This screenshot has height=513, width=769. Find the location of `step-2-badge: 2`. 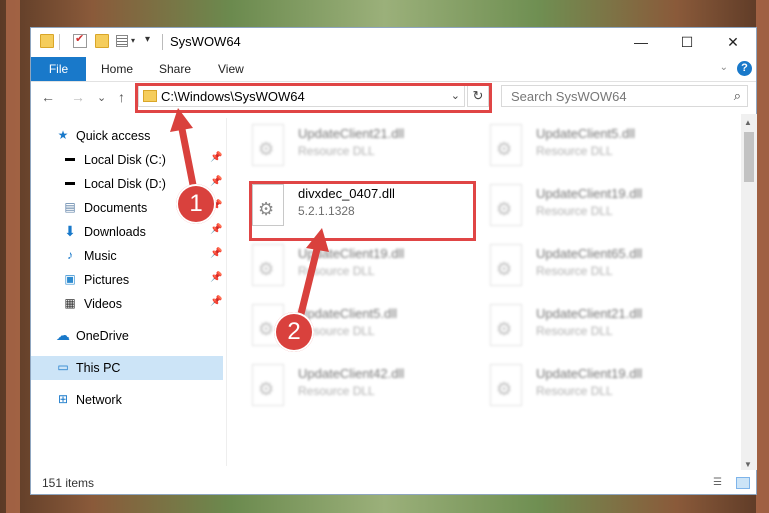

step-2-badge: 2 is located at coordinates (294, 332).